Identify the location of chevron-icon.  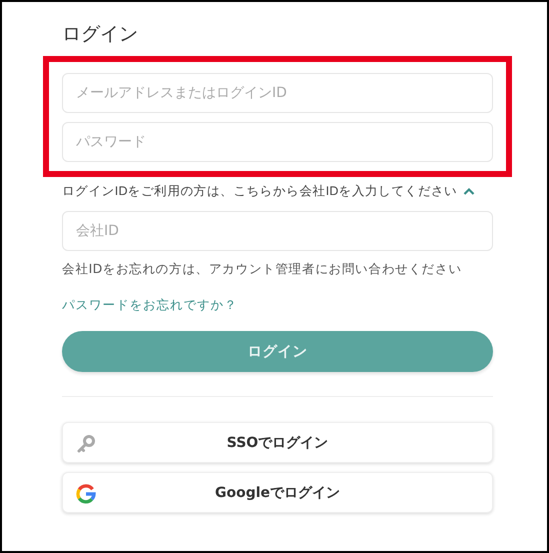
(469, 191).